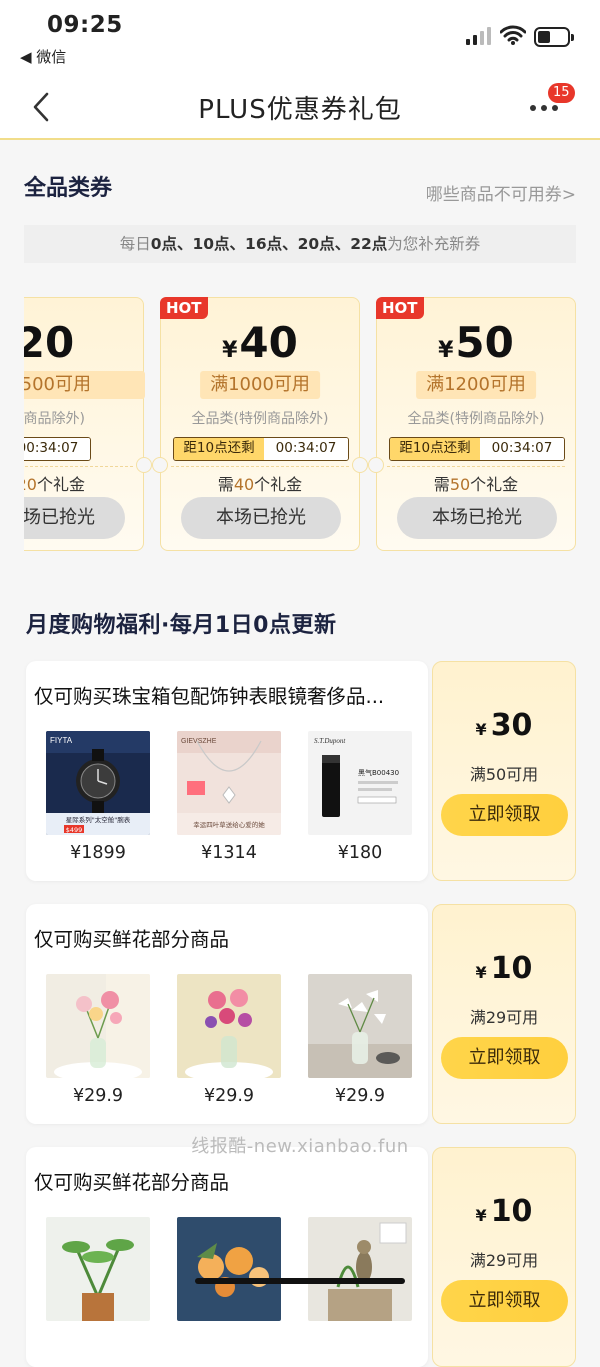 This screenshot has width=600, height=1367. I want to click on brand-text: S.T.Dupont, so click(330, 741).